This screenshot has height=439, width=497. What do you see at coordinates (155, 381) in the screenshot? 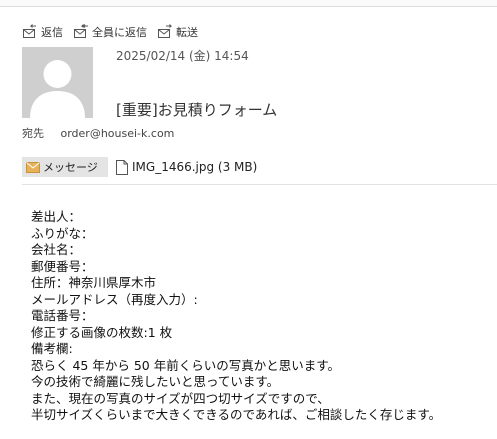
I see `body-line: 今の技術で綺麗に残したいと思っています。` at bounding box center [155, 381].